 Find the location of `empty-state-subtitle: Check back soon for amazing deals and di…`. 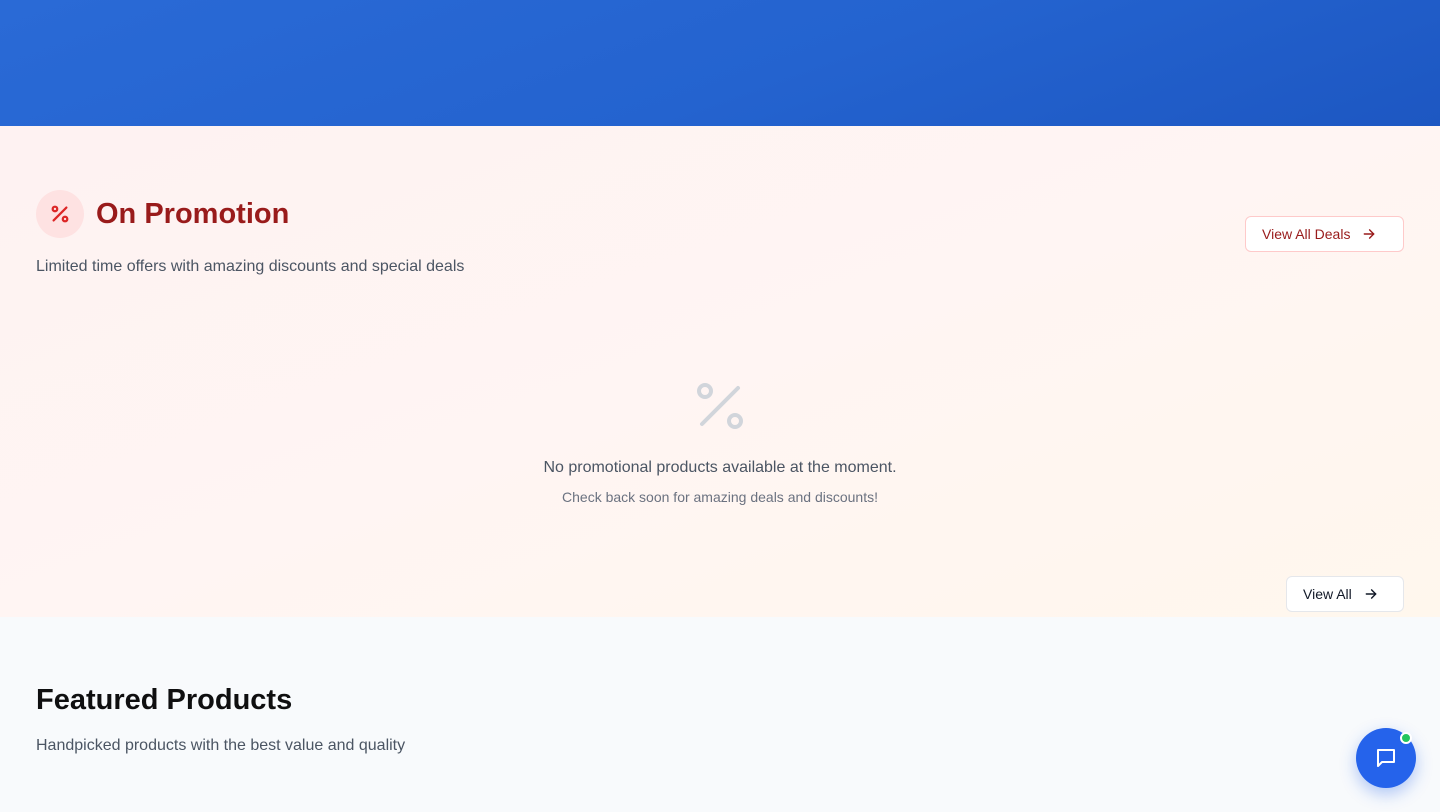

empty-state-subtitle: Check back soon for amazing deals and di… is located at coordinates (720, 497).